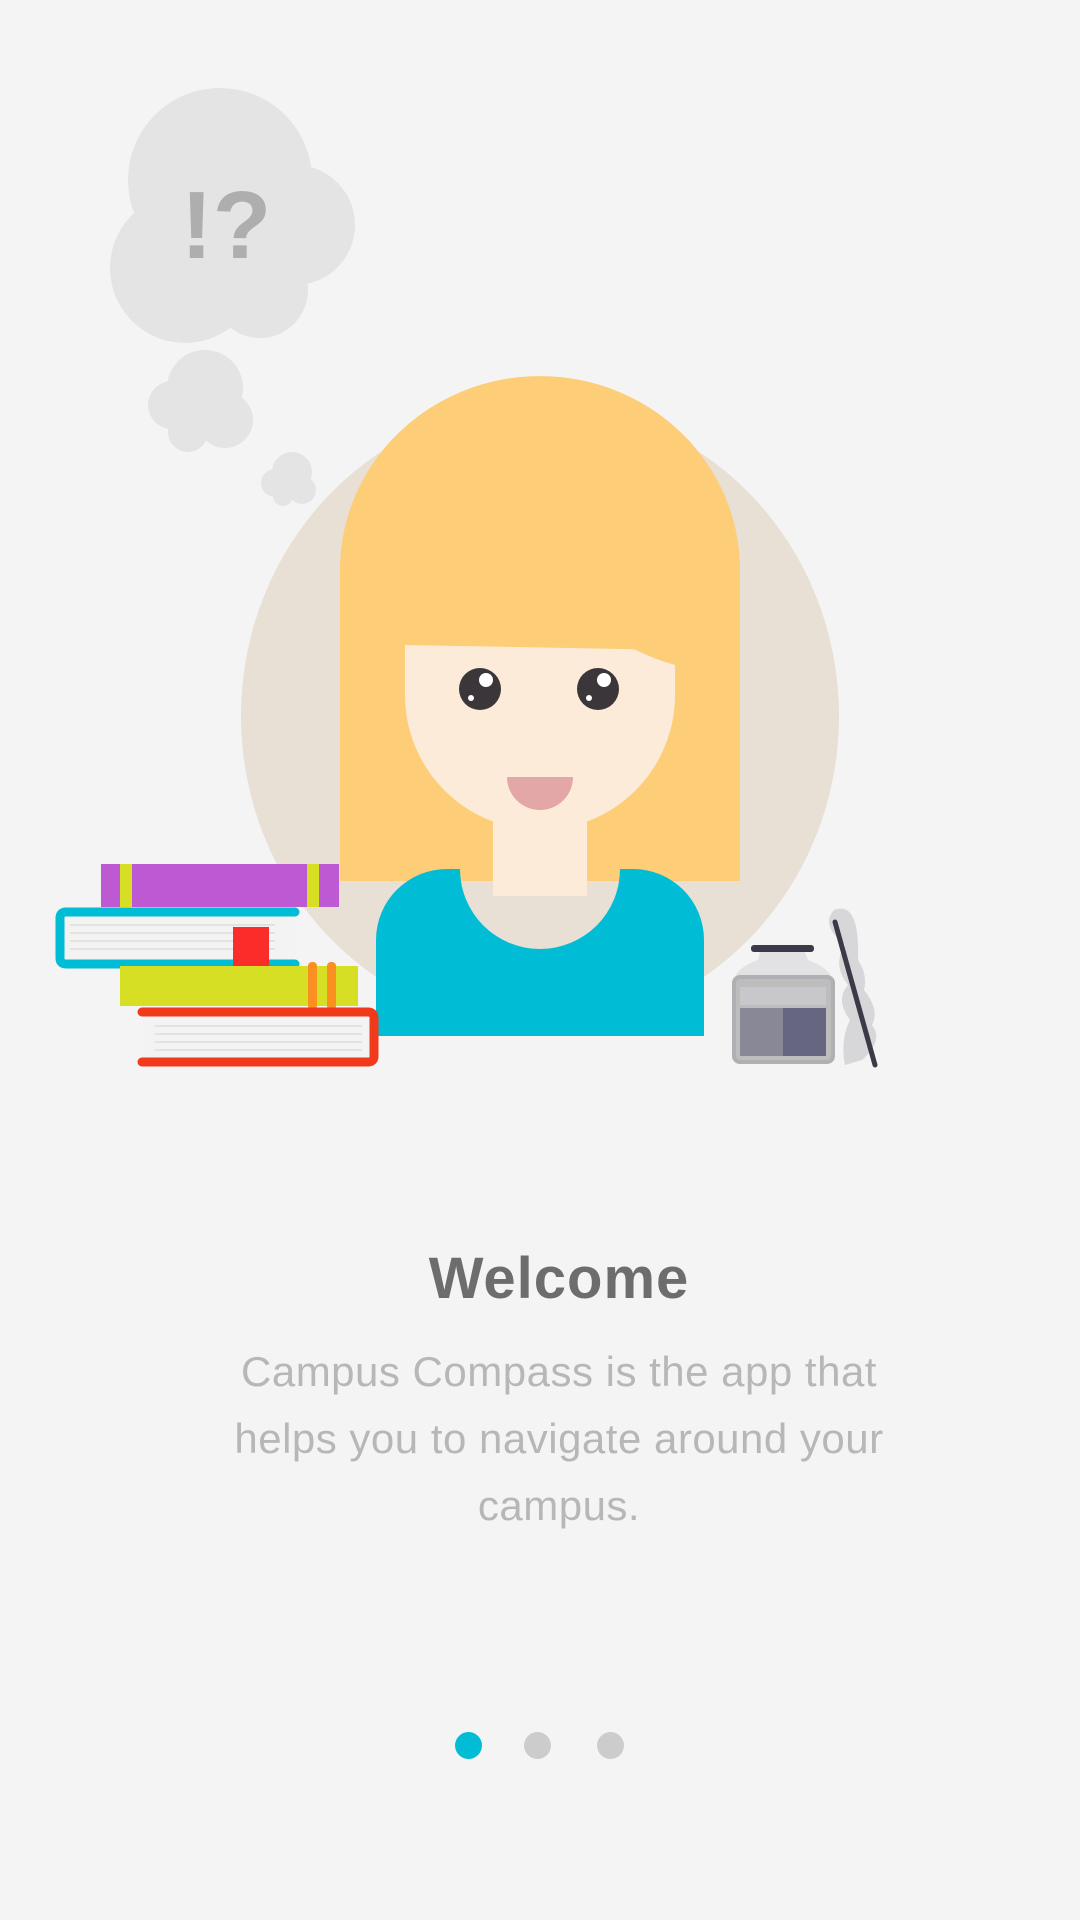 This screenshot has width=1080, height=1920. Describe the element at coordinates (783, 1004) in the screenshot. I see `ink-bottle-icon` at that location.